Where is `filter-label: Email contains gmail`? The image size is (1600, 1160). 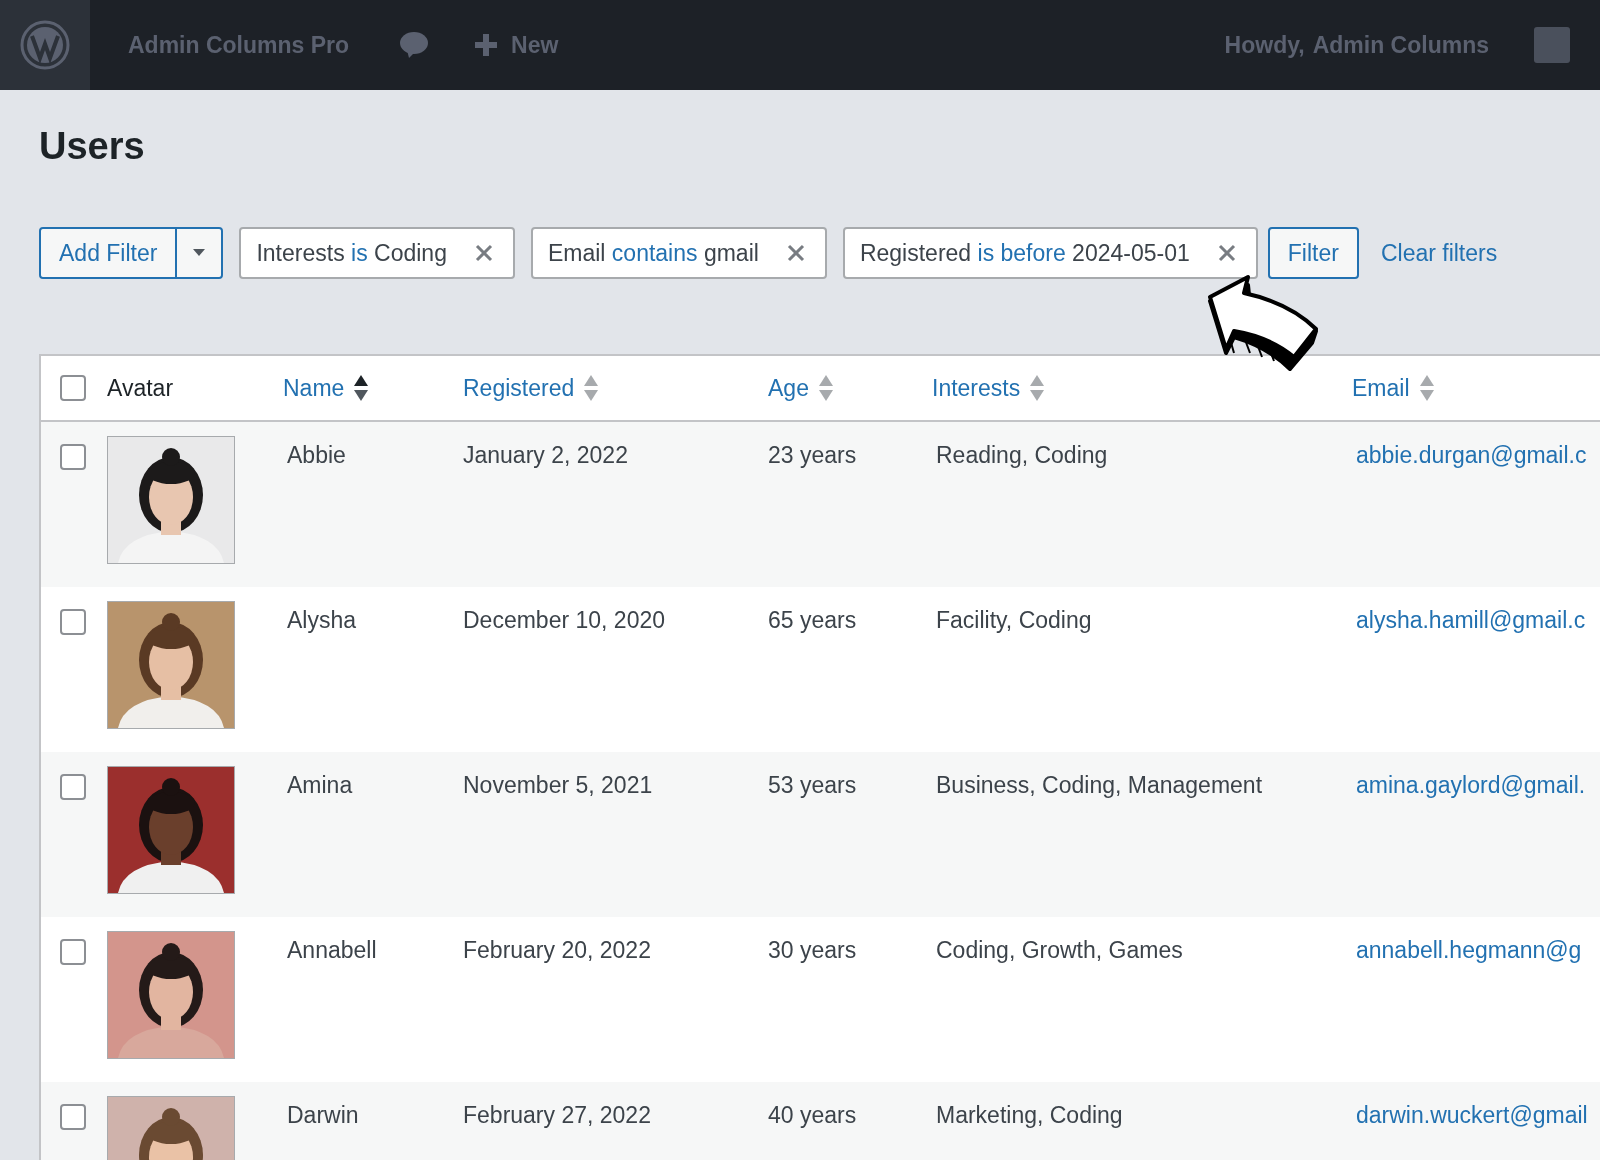
filter-label: Email contains gmail is located at coordinates (653, 253).